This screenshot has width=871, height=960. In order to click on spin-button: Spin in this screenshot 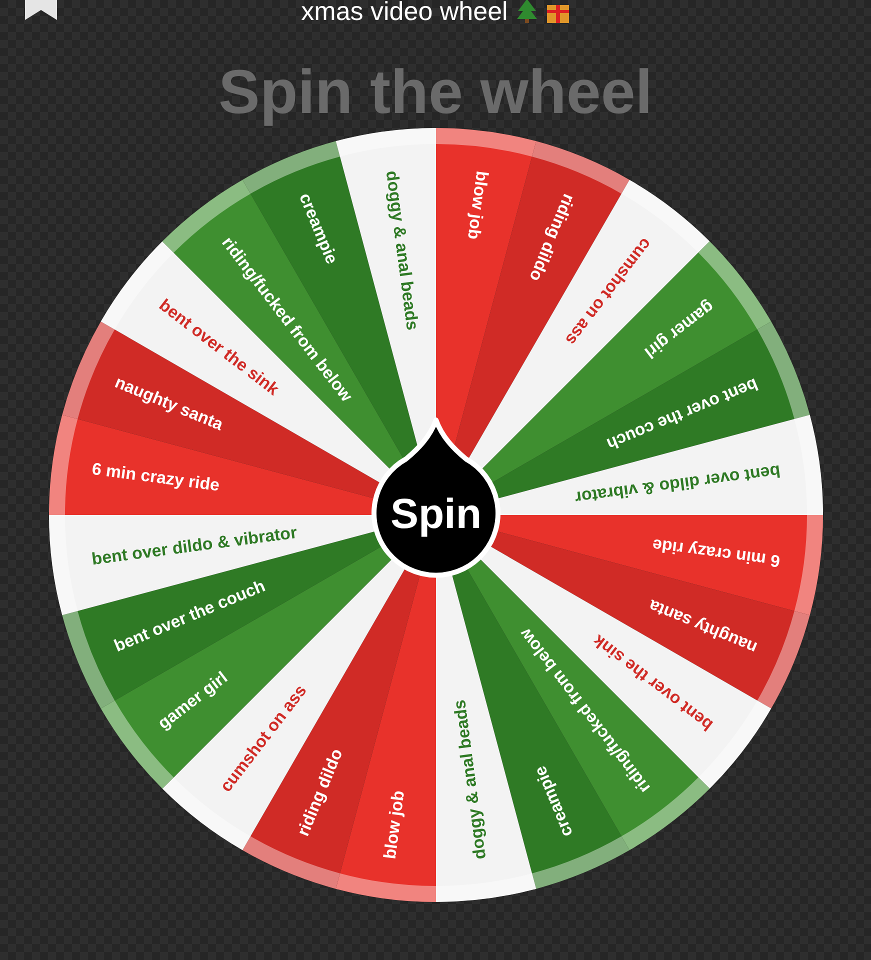, I will do `click(435, 498)`.